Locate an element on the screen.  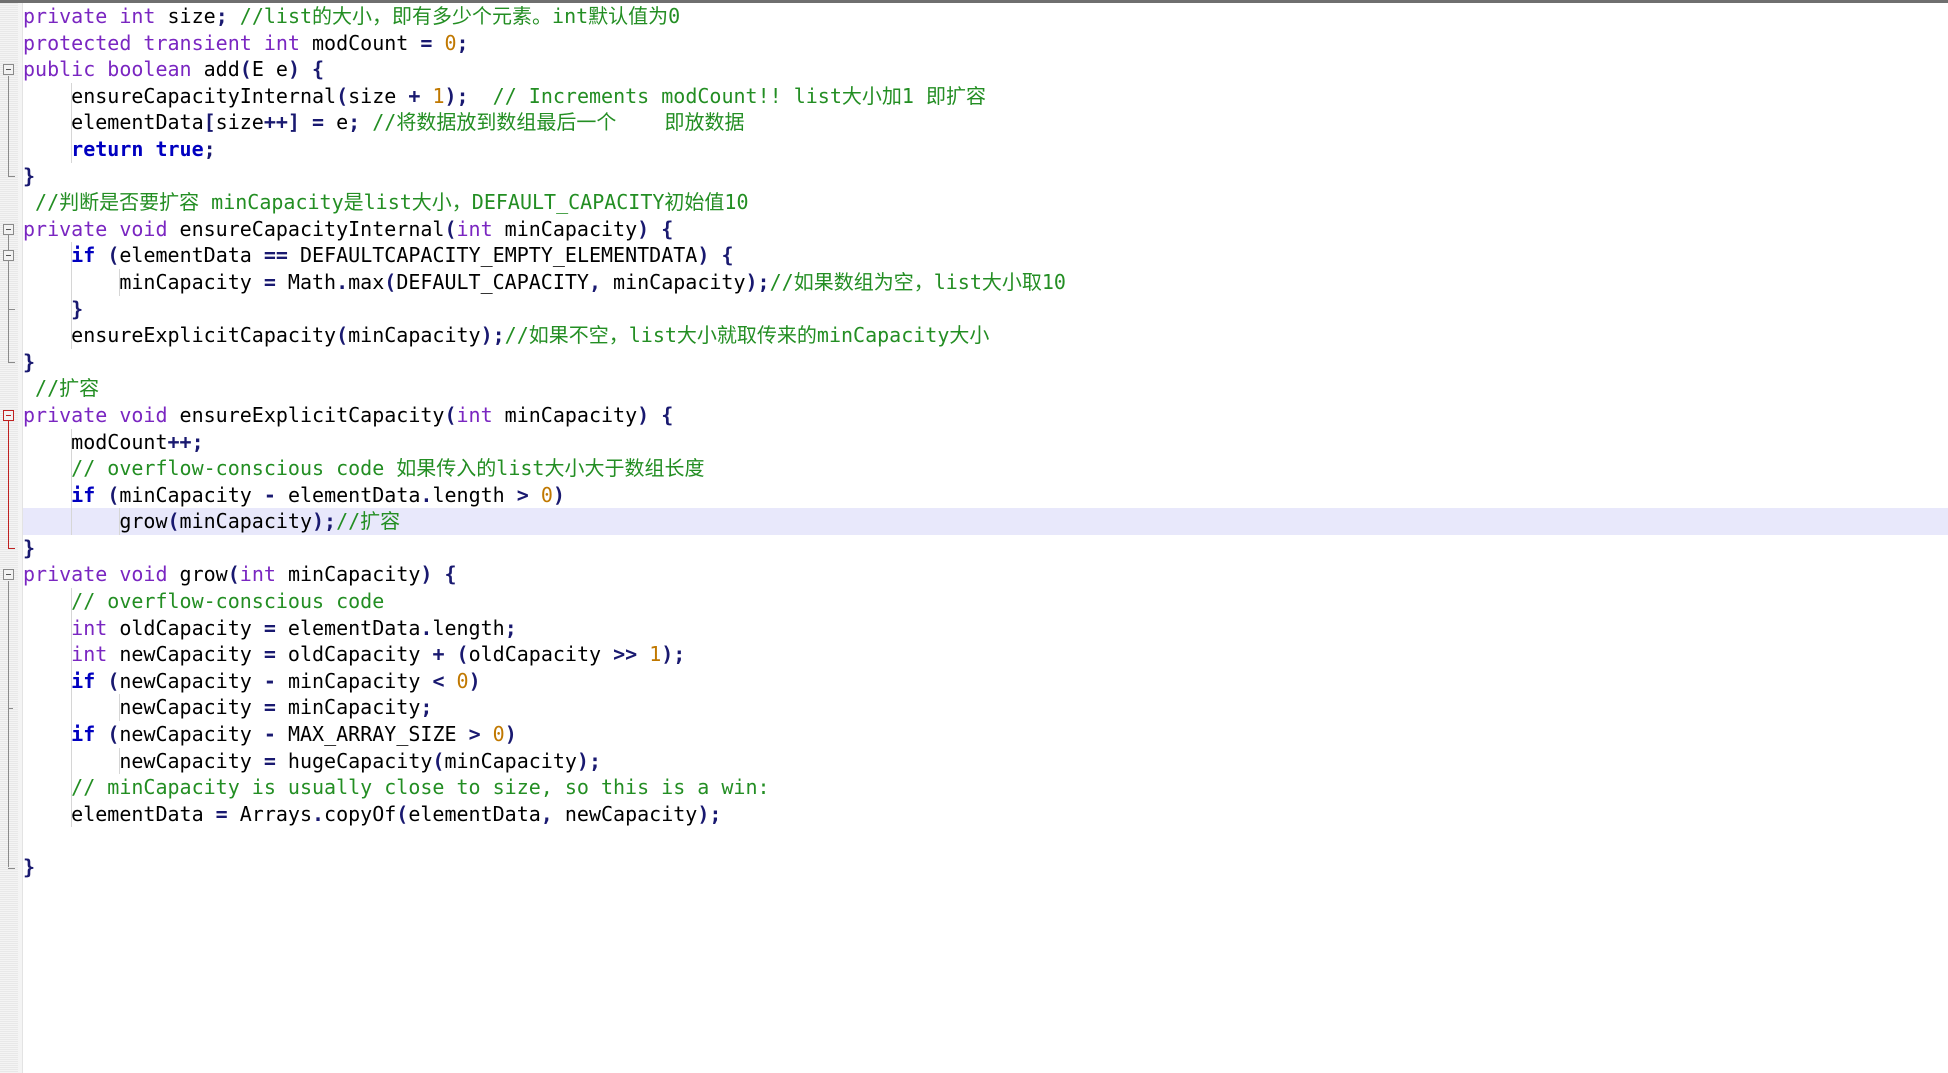
code-token-cm: //如果数组为空，list大小取10 is located at coordinates (917, 281).